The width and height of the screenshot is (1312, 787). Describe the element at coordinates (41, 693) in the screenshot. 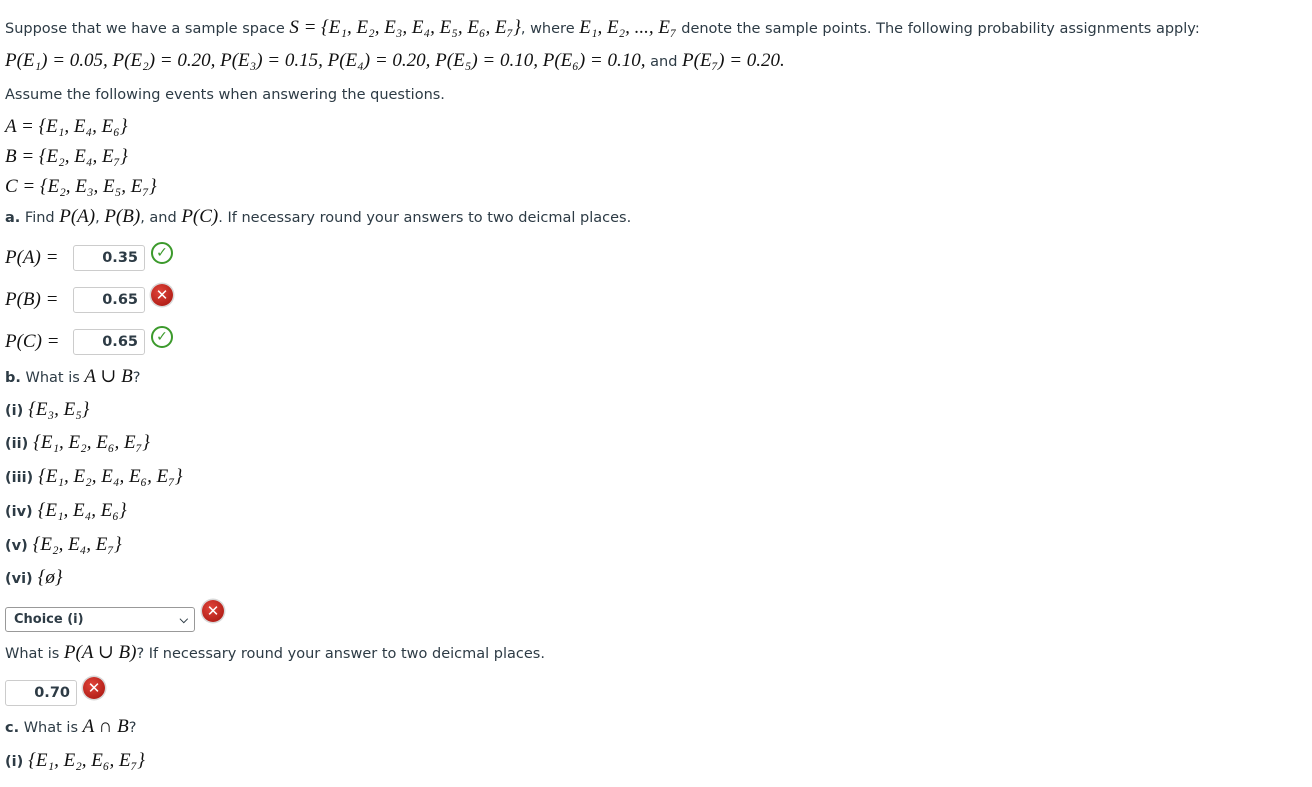

I see `p-union-input: 0.70` at that location.